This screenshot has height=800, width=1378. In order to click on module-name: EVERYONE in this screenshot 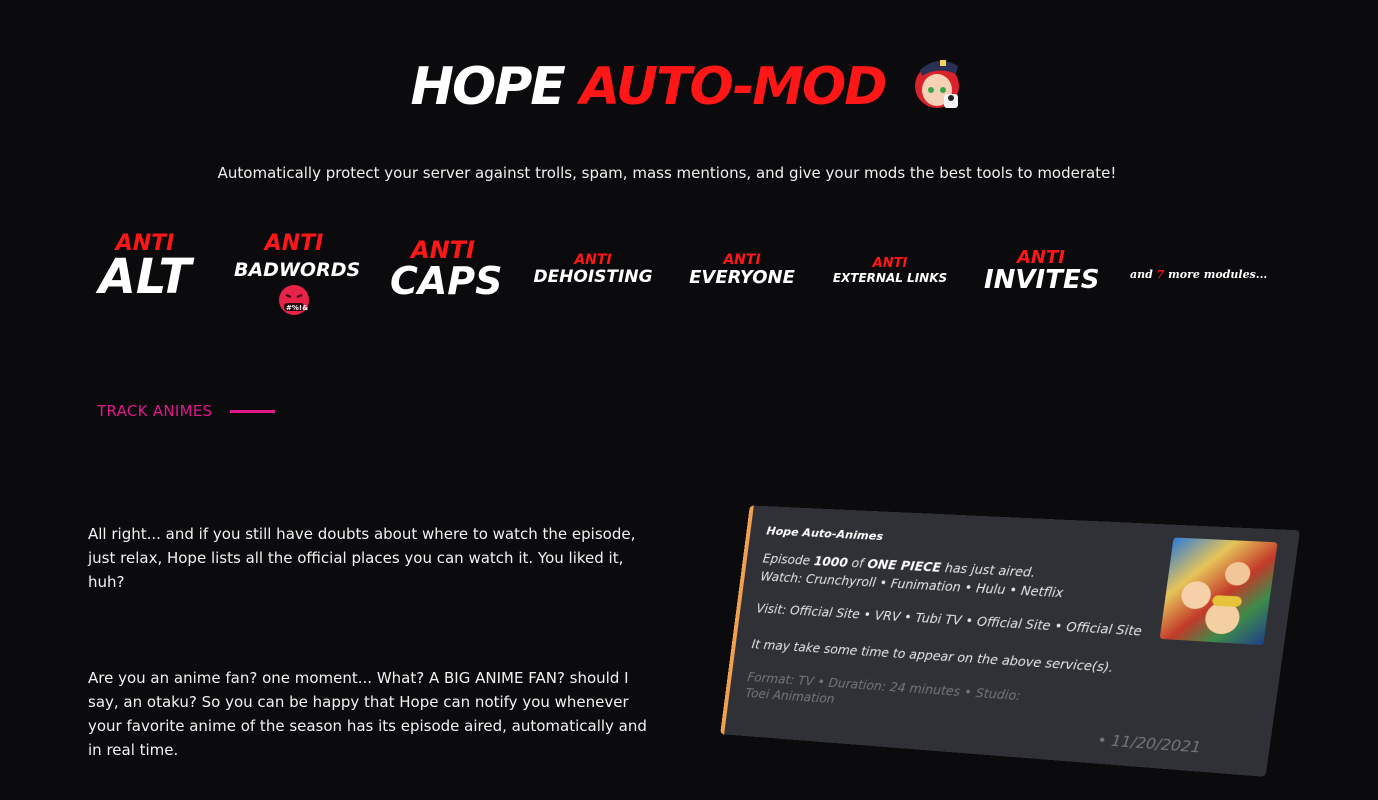, I will do `click(742, 277)`.